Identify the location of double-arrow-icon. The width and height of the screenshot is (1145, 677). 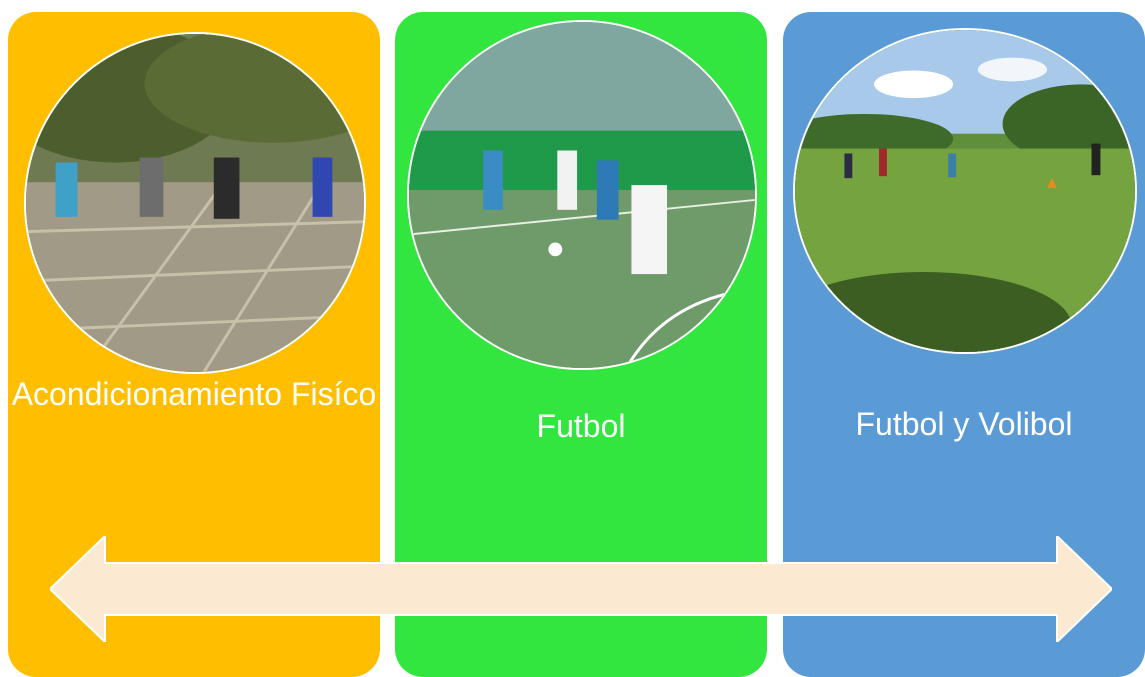
(581, 589).